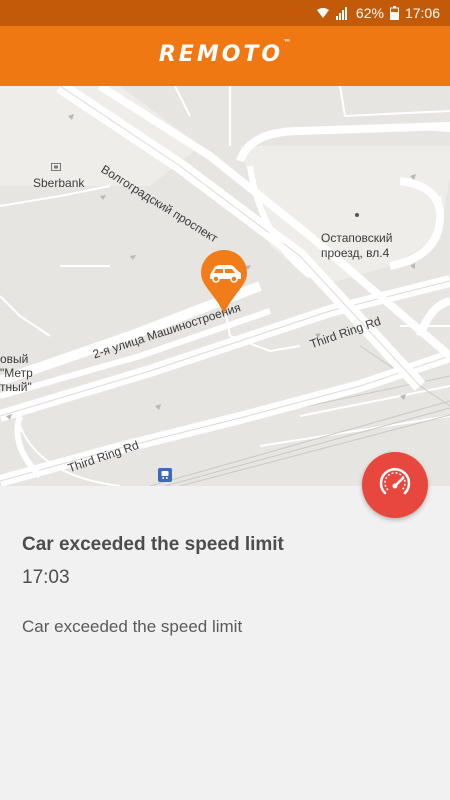 The image size is (450, 800). I want to click on event-title: Car exceeded the speed limit, so click(153, 544).